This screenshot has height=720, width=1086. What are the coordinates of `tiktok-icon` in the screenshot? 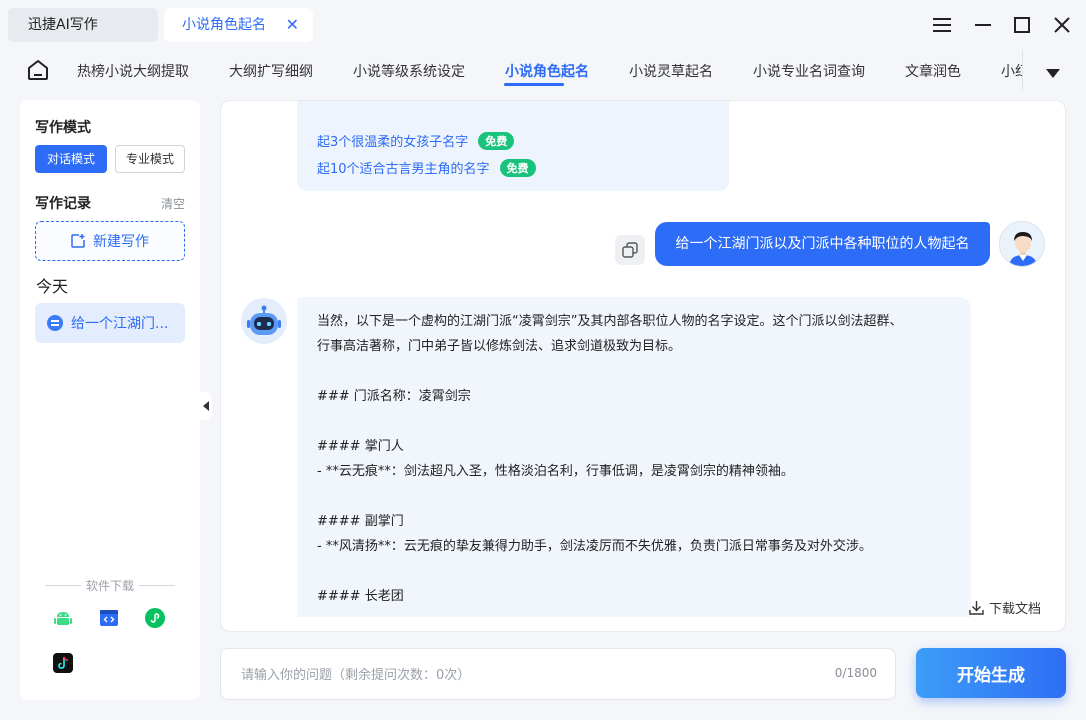 It's located at (63, 663).